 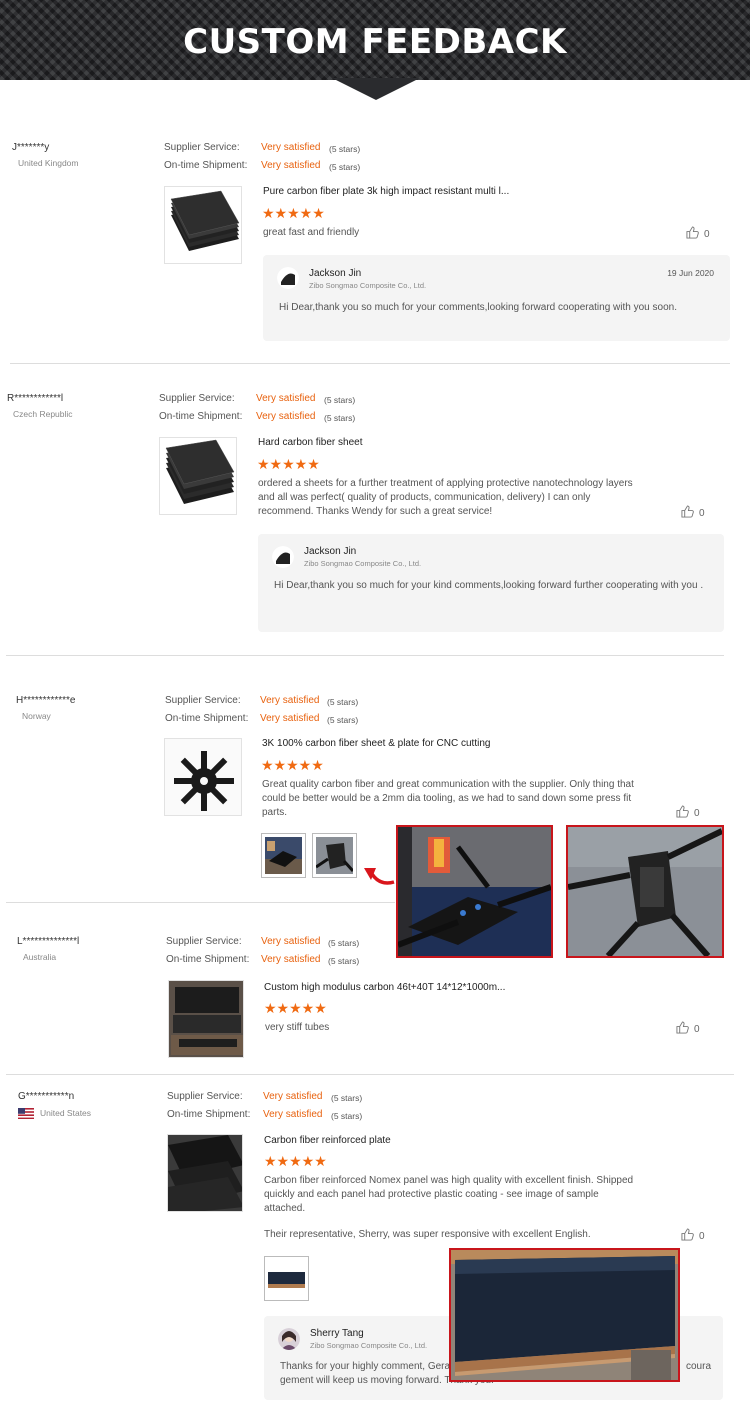 I want to click on page-title: CUSTOM FEEDBACK, so click(x=375, y=42).